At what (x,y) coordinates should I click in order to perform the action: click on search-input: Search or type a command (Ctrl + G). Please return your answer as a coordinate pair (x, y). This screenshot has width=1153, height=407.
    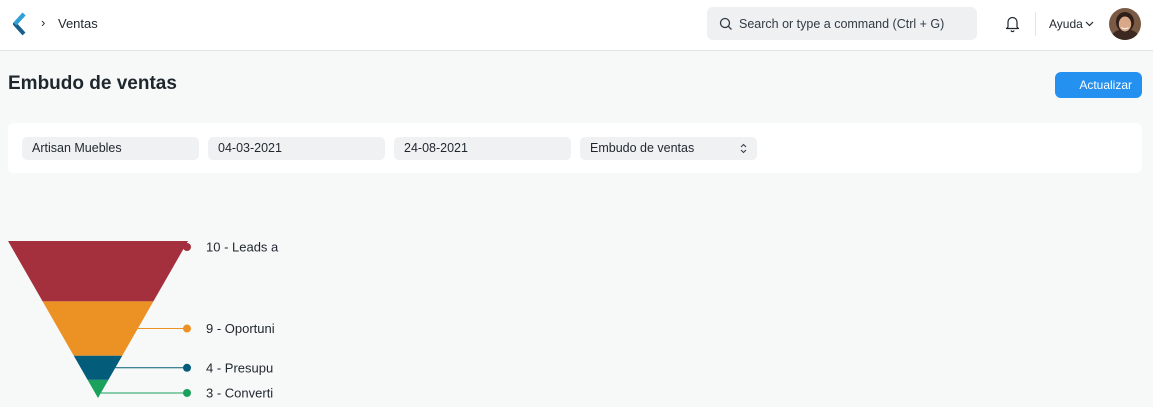
    Looking at the image, I should click on (841, 24).